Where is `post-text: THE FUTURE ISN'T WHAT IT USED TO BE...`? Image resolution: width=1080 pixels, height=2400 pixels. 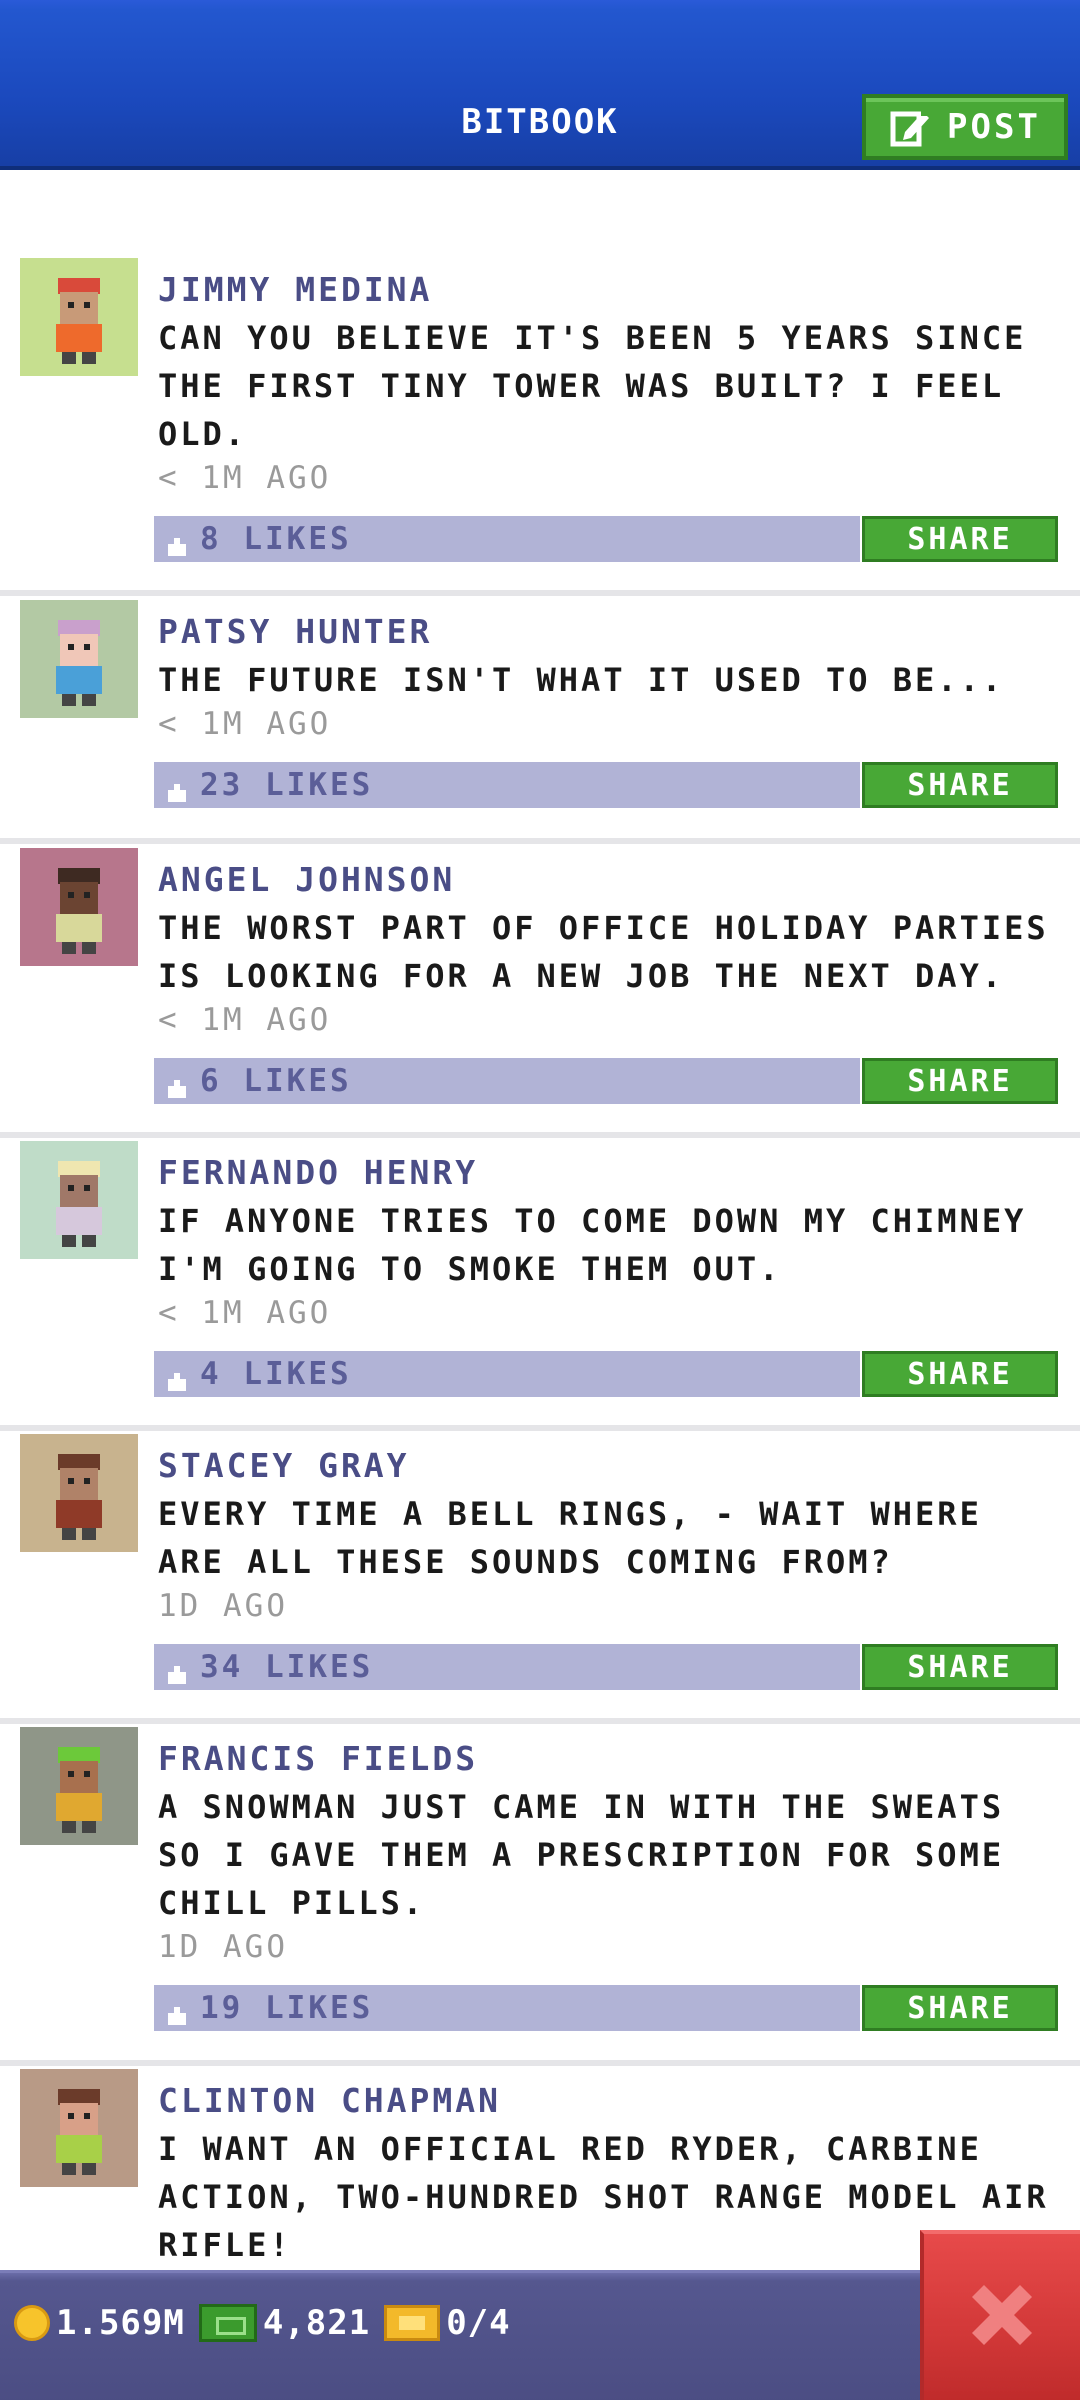
post-text: THE FUTURE ISN'T WHAT IT USED TO BE... is located at coordinates (581, 680).